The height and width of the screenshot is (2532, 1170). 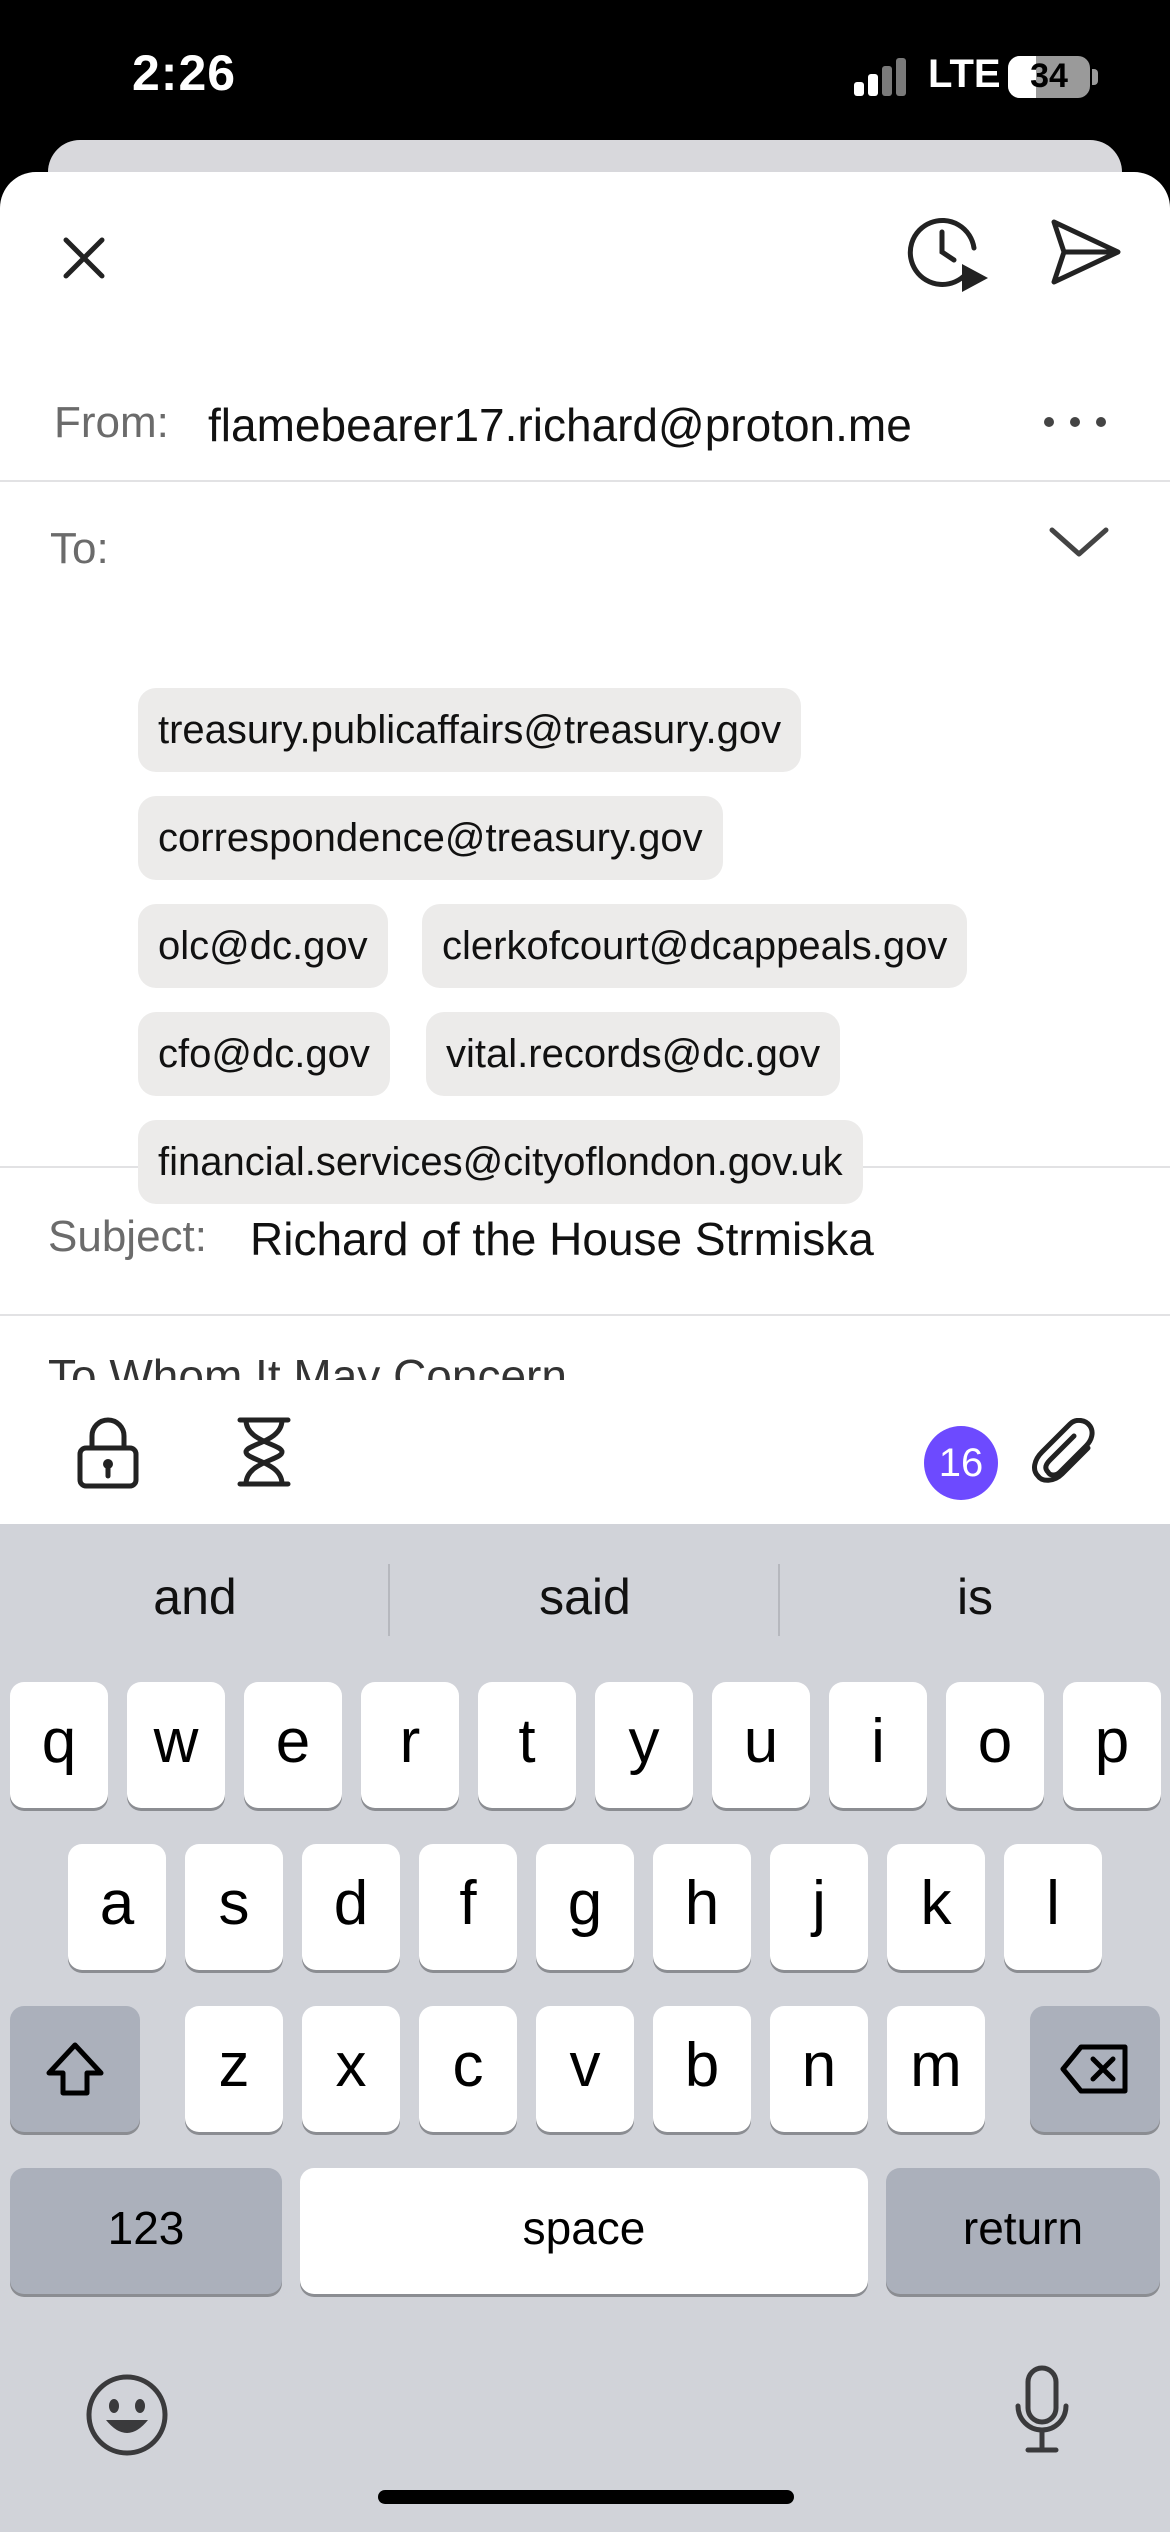 I want to click on send-button, so click(x=1086, y=252).